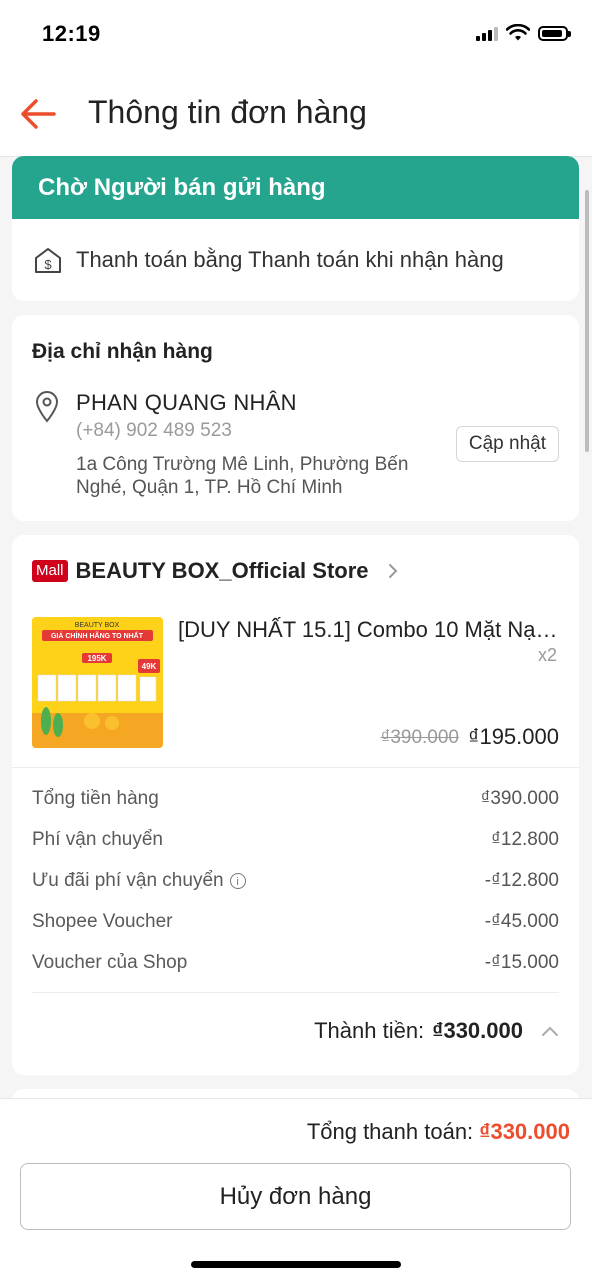 The height and width of the screenshot is (1281, 592). I want to click on shop-header: Mall BEAUTY BOX_Official Store, so click(216, 571).